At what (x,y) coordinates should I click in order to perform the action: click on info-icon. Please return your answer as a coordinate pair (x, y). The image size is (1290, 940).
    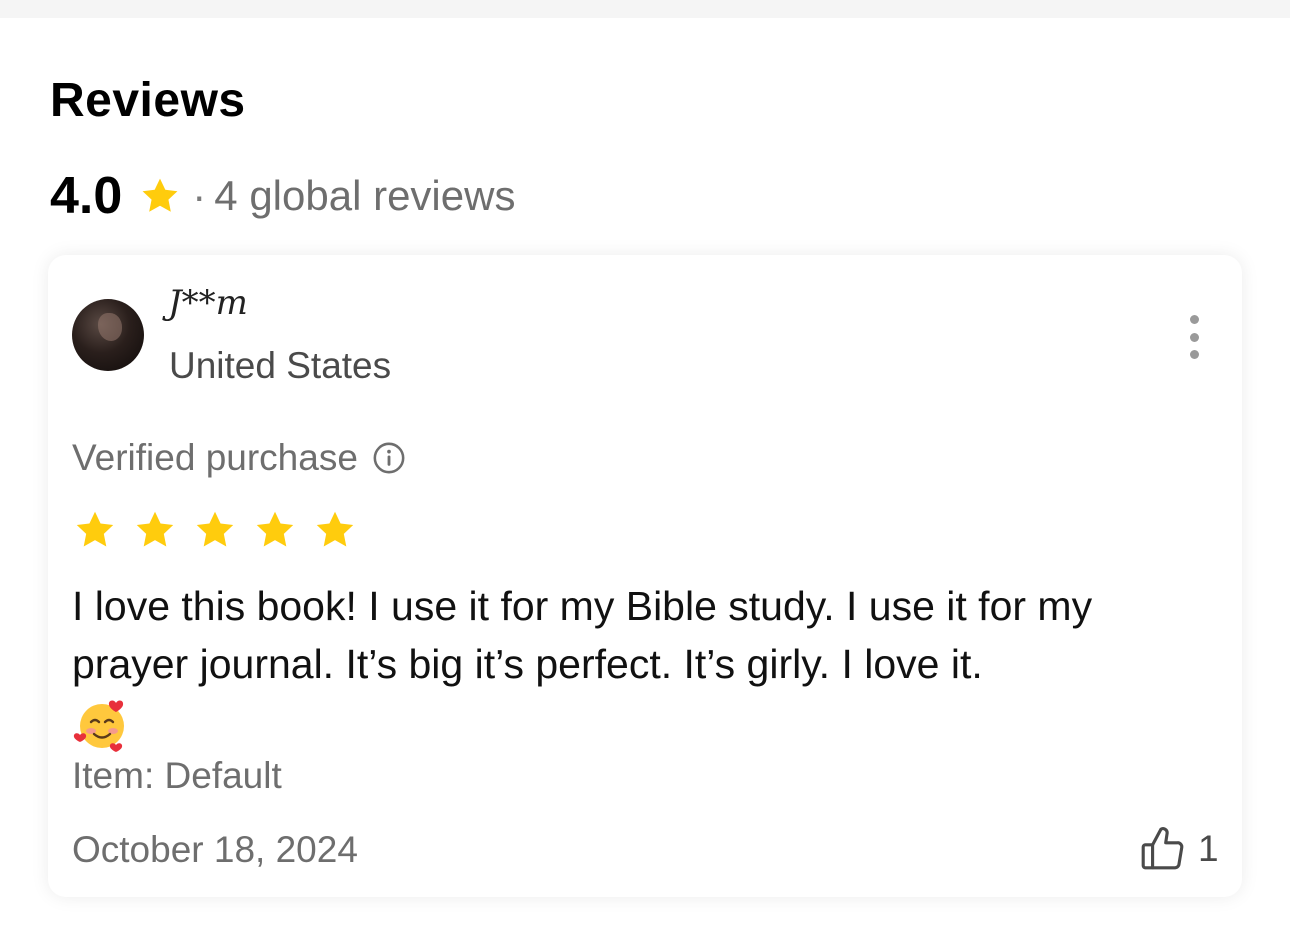
    Looking at the image, I should click on (389, 458).